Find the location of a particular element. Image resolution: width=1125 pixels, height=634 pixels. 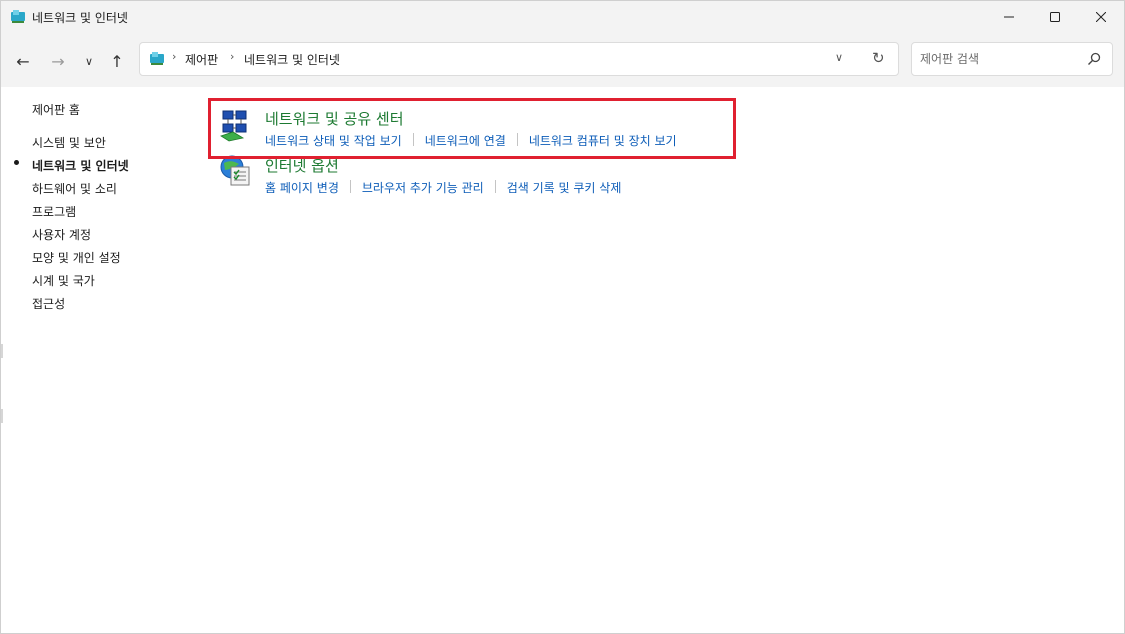

breadcrumb-network-internet: 네트워크 및 인터넷 is located at coordinates (292, 59).